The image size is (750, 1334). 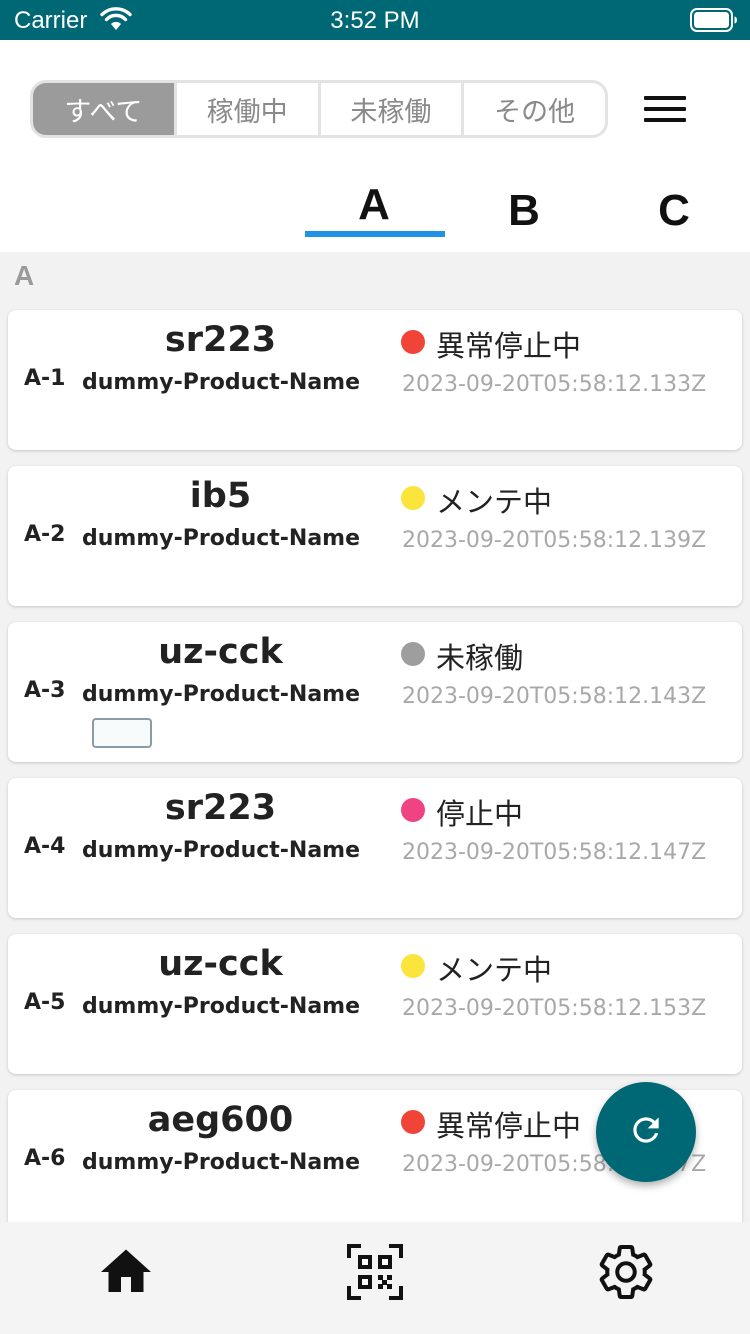 I want to click on hamburger-menu-icon, so click(x=665, y=110).